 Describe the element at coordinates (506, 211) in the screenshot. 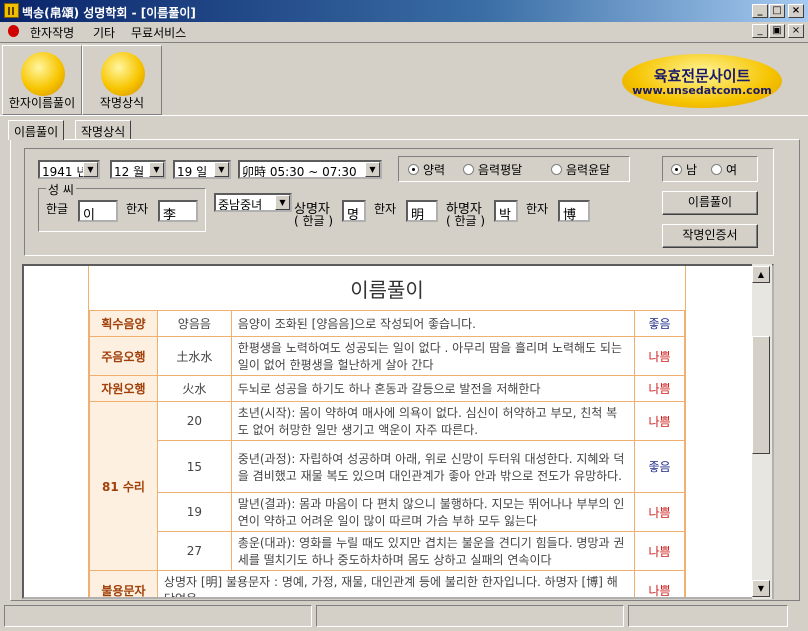

I see `ha-hangul-input: 박` at that location.